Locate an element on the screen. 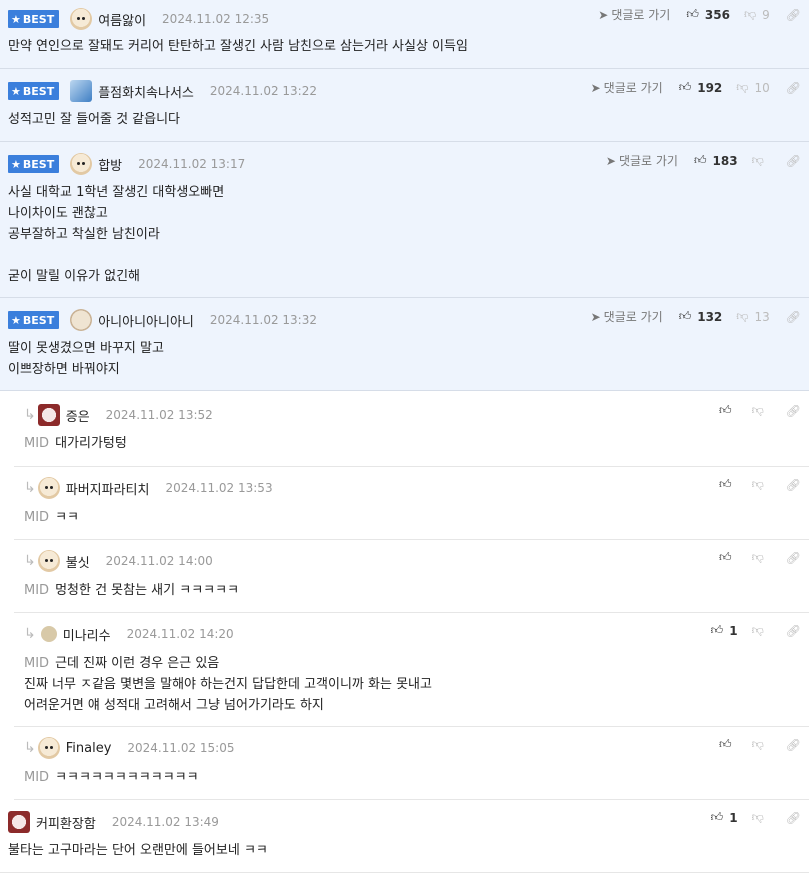 This screenshot has height=874, width=809. comment-date: 2024.11.02 13:17 is located at coordinates (192, 164).